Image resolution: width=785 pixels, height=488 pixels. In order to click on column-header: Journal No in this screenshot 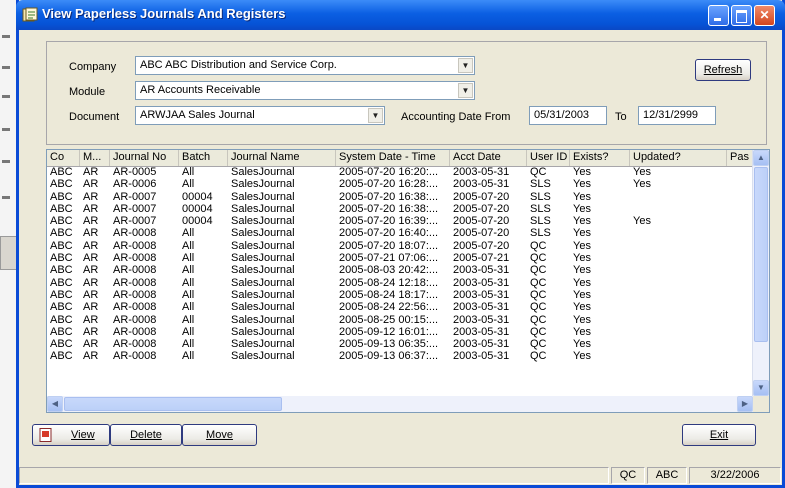, I will do `click(144, 158)`.